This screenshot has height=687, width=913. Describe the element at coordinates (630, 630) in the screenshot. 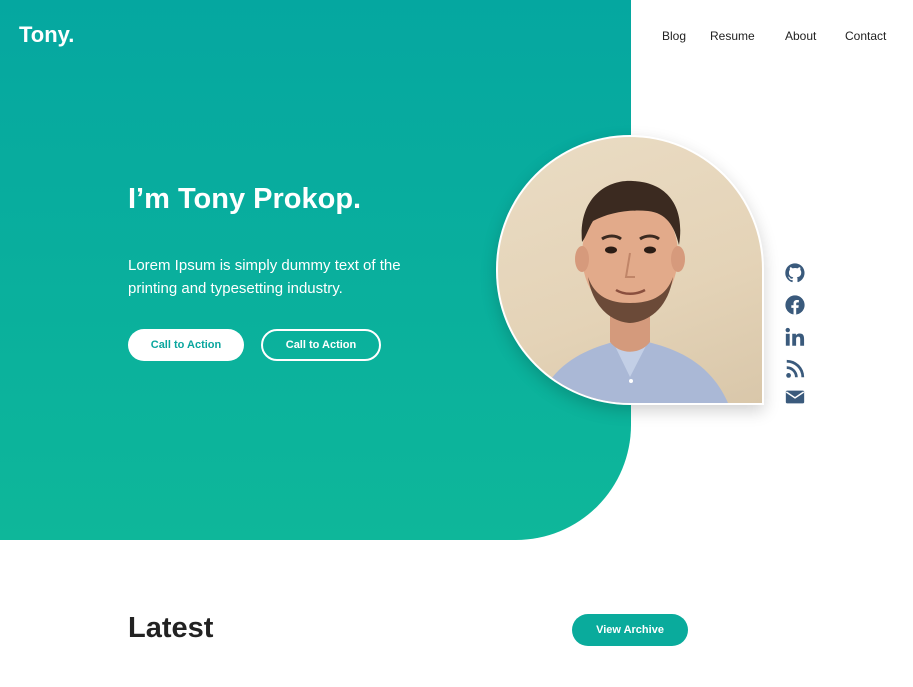

I see `view-archive-button: View Archive` at that location.